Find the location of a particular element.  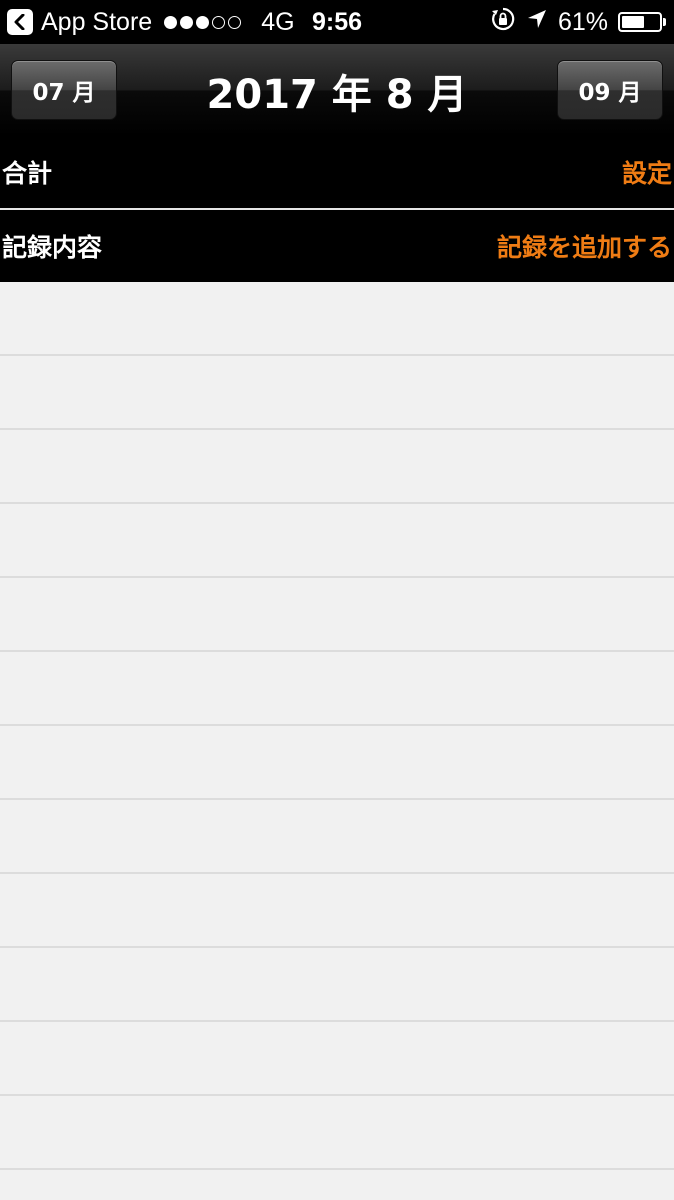

battery-fill is located at coordinates (633, 22).